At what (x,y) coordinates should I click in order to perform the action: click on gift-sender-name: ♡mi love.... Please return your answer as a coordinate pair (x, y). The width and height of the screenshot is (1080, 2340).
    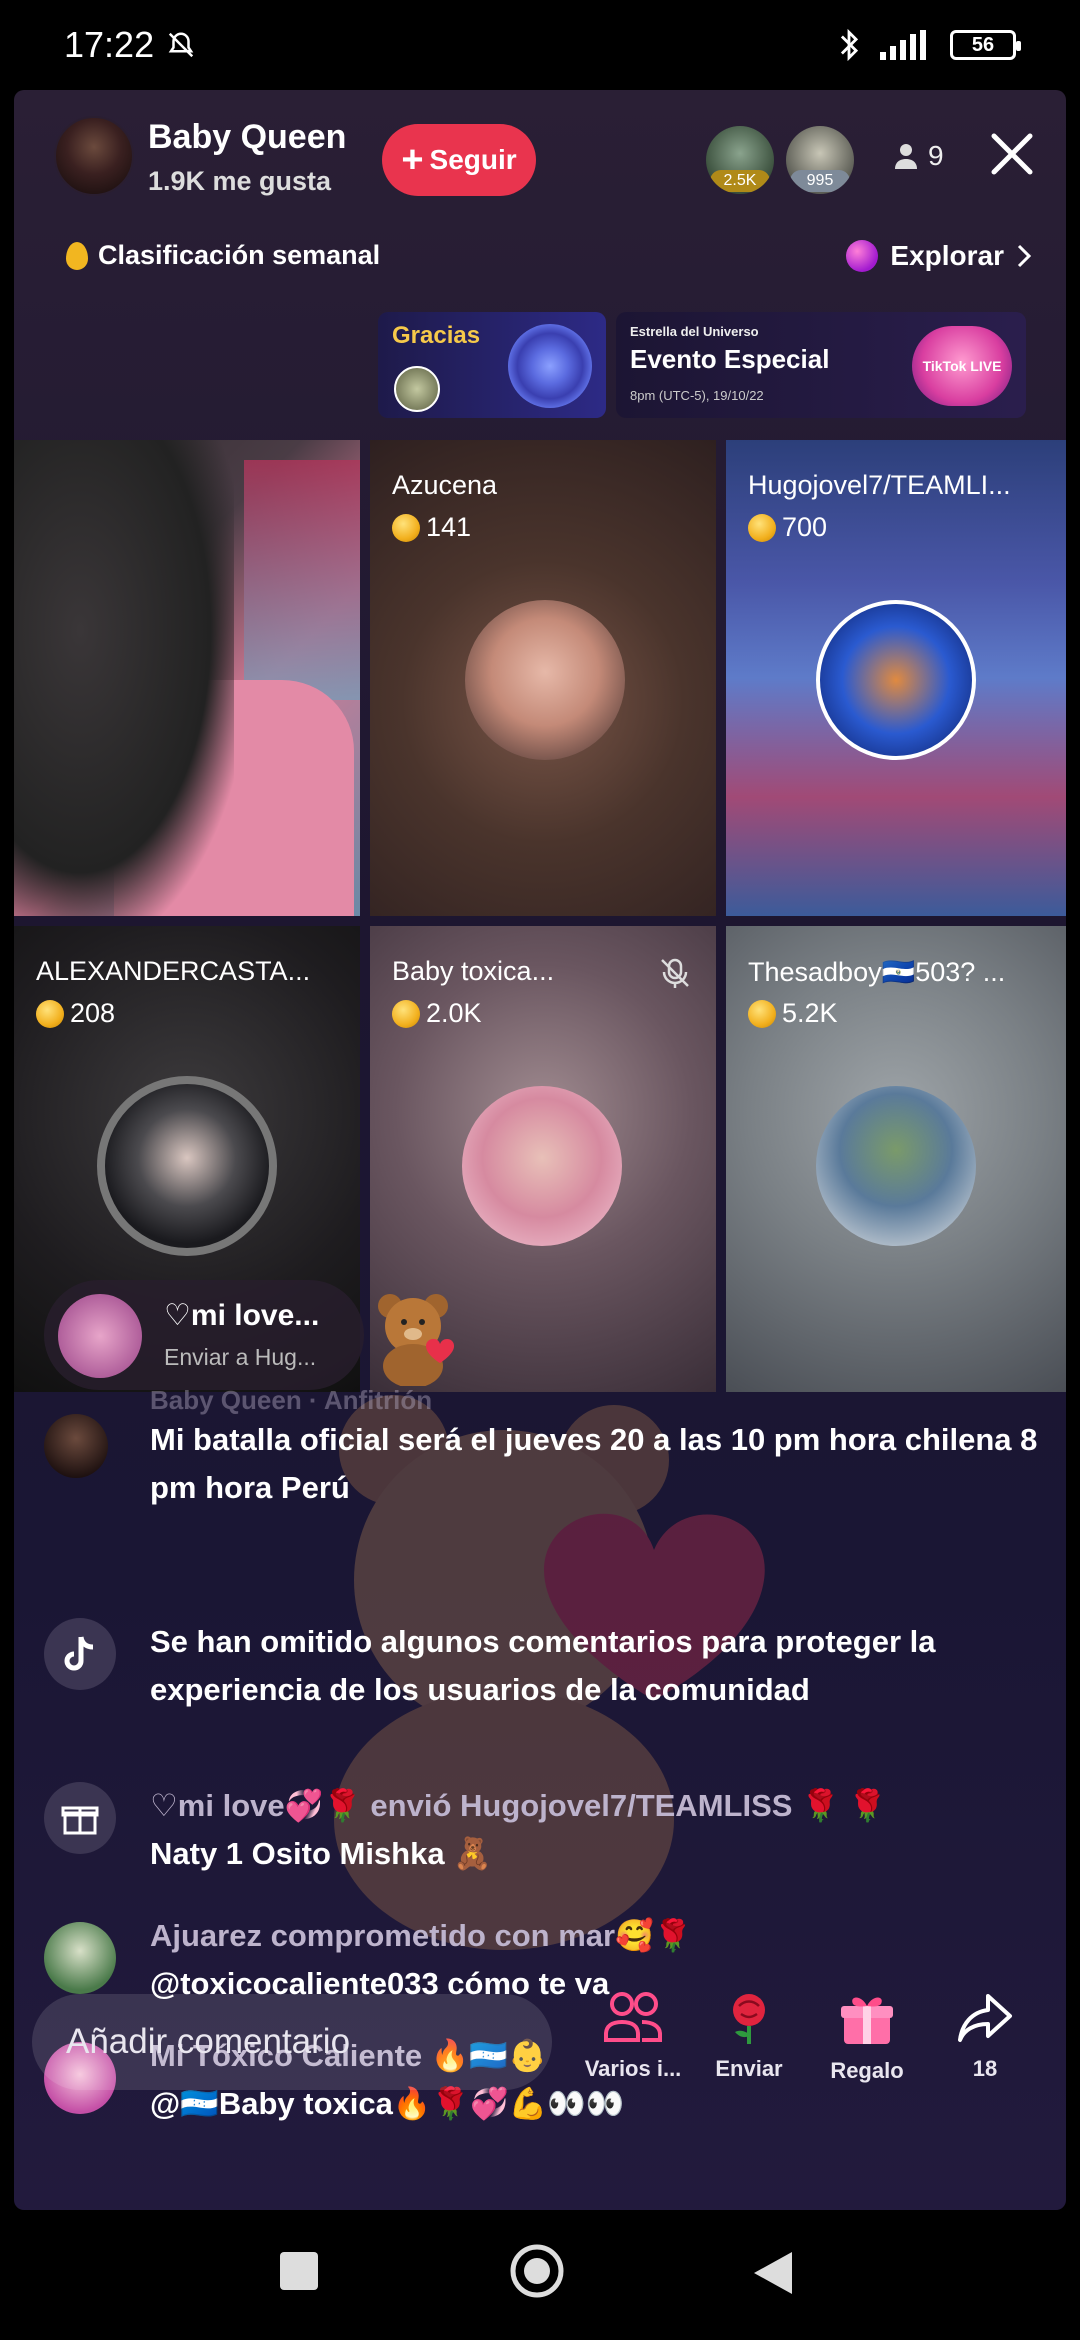
    Looking at the image, I should click on (242, 1315).